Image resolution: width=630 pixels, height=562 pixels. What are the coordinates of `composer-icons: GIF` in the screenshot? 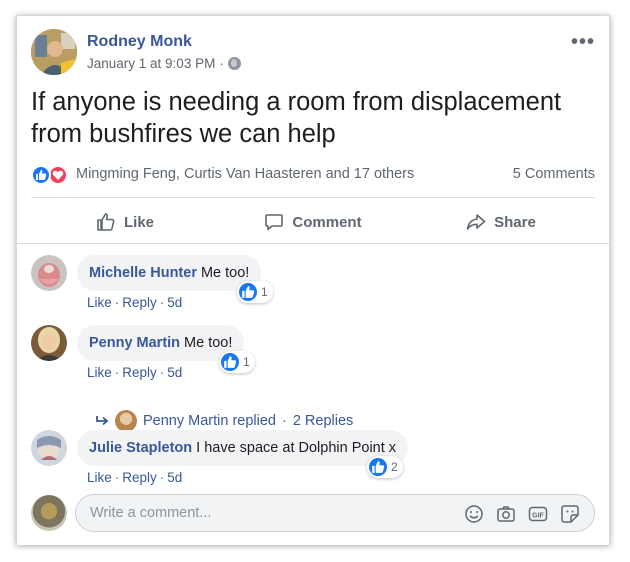 It's located at (522, 514).